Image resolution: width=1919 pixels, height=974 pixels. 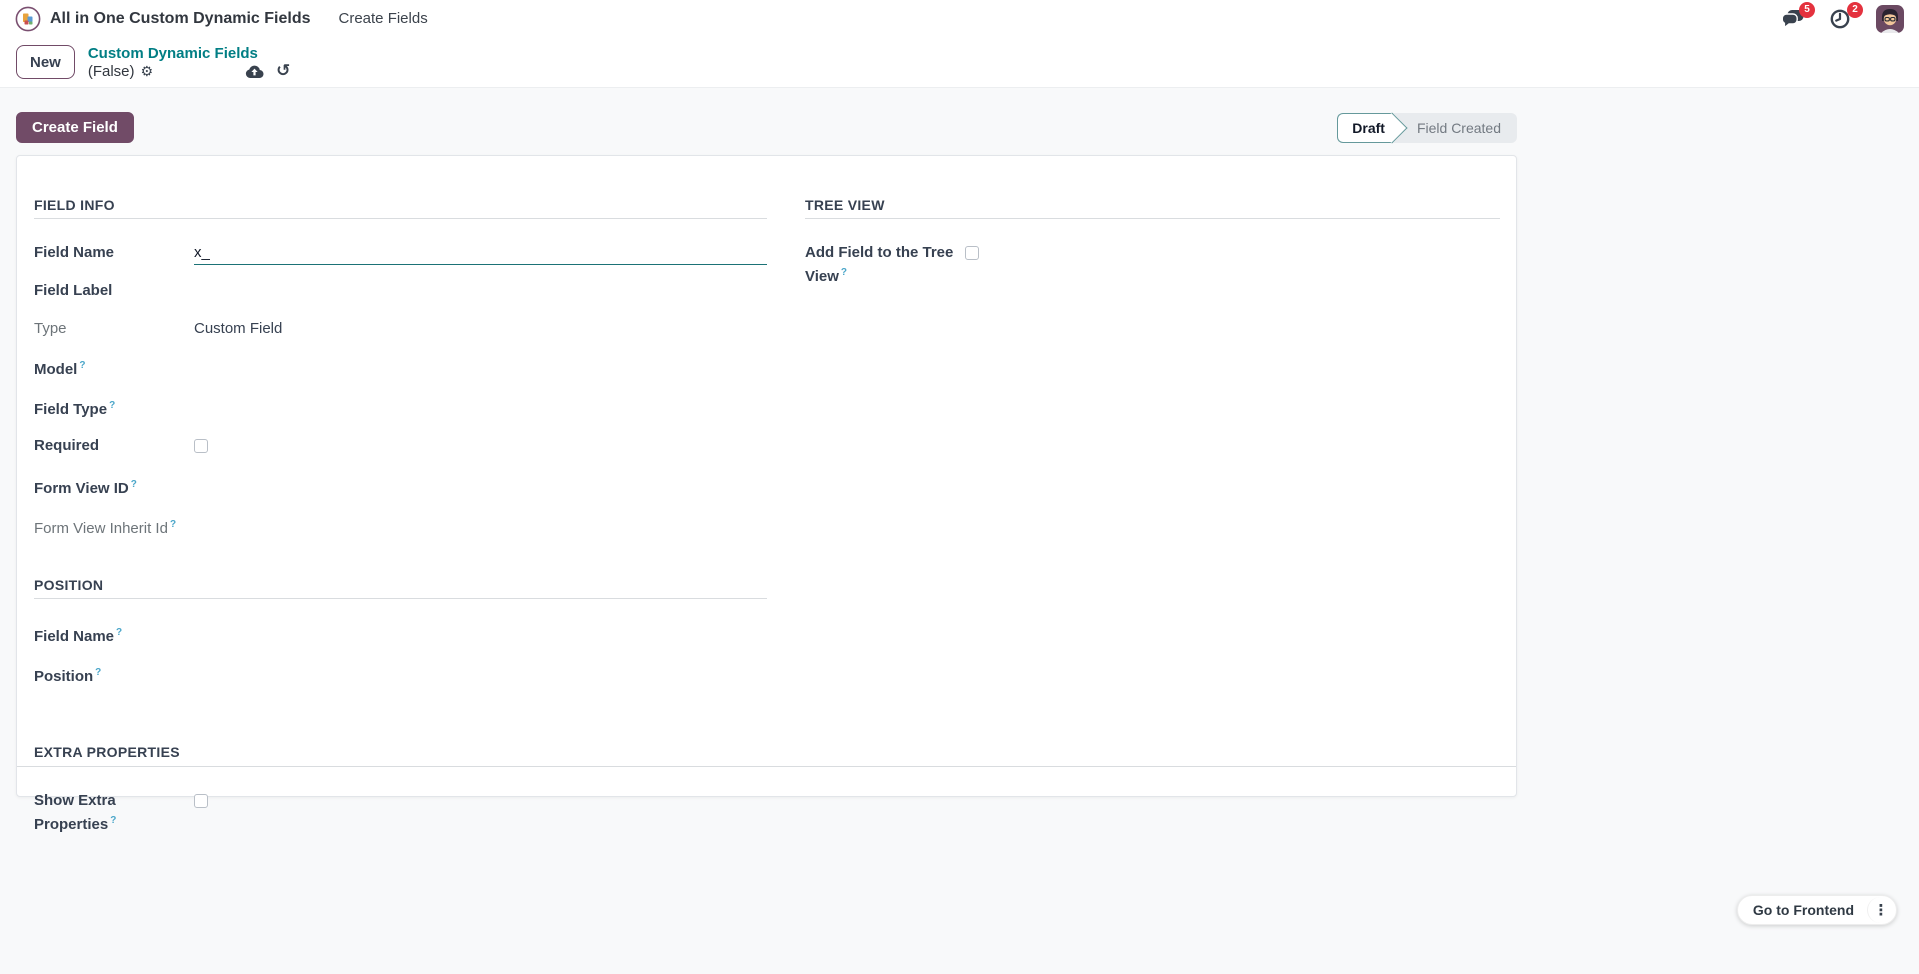 What do you see at coordinates (879, 264) in the screenshot?
I see `add-field-tree-label: Add Field to the Tree View?` at bounding box center [879, 264].